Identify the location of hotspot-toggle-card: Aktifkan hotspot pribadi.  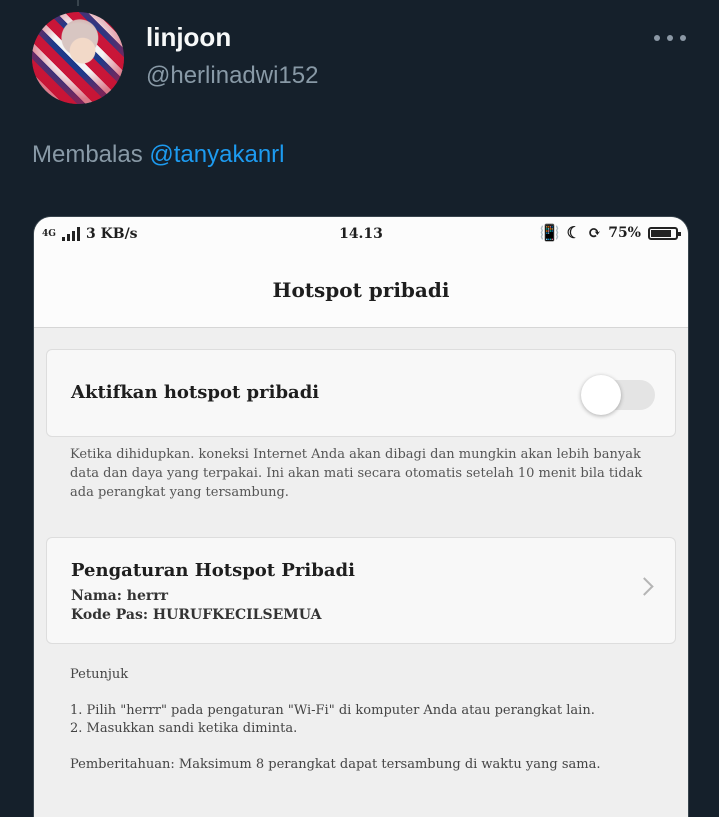
(361, 393).